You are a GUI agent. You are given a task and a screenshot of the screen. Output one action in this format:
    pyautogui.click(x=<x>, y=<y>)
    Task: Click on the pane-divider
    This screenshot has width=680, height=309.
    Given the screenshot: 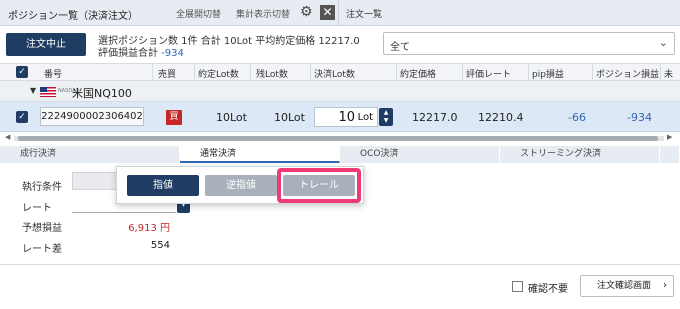 What is the action you would take?
    pyautogui.click(x=338, y=13)
    